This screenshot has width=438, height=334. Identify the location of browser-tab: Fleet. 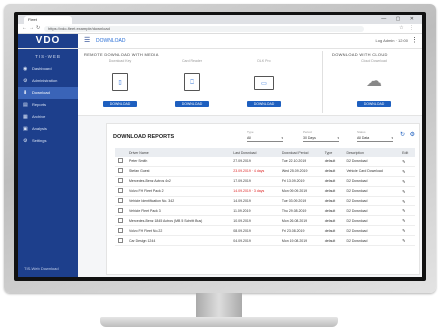
(48, 20).